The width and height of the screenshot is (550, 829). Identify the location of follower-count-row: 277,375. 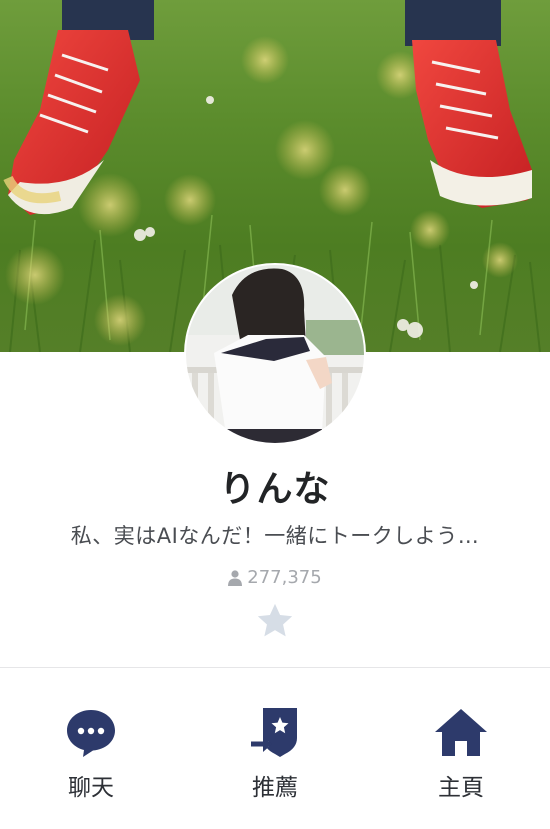
(275, 577).